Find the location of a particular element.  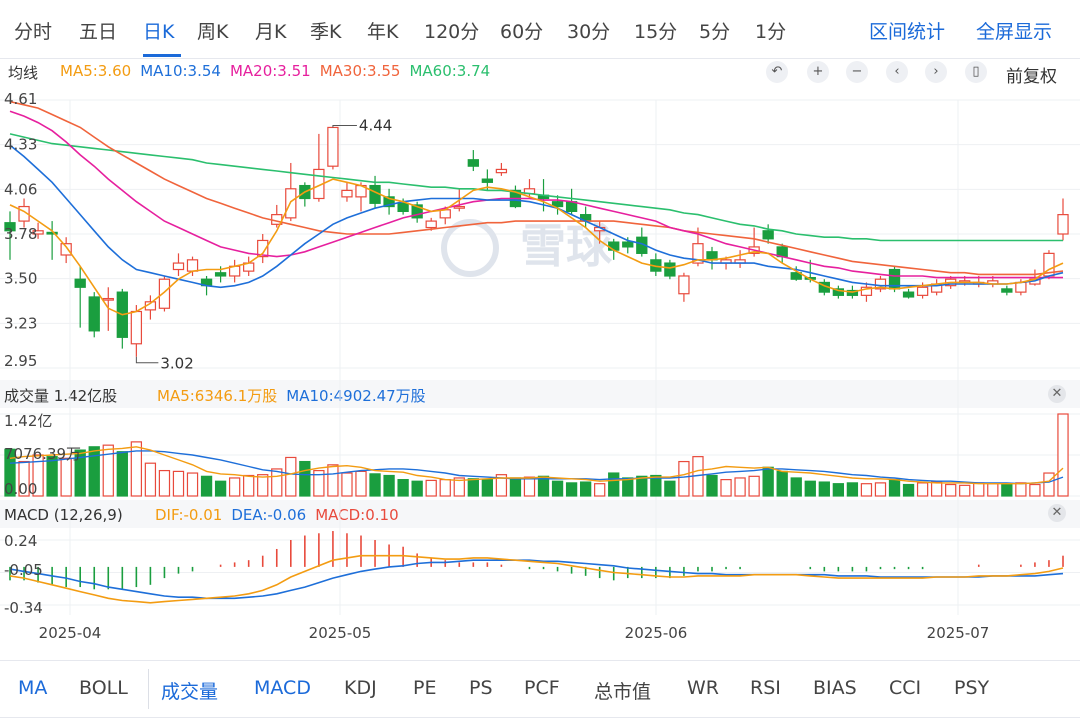

indicator-tab-x-2: 成交量 is located at coordinates (189, 690).